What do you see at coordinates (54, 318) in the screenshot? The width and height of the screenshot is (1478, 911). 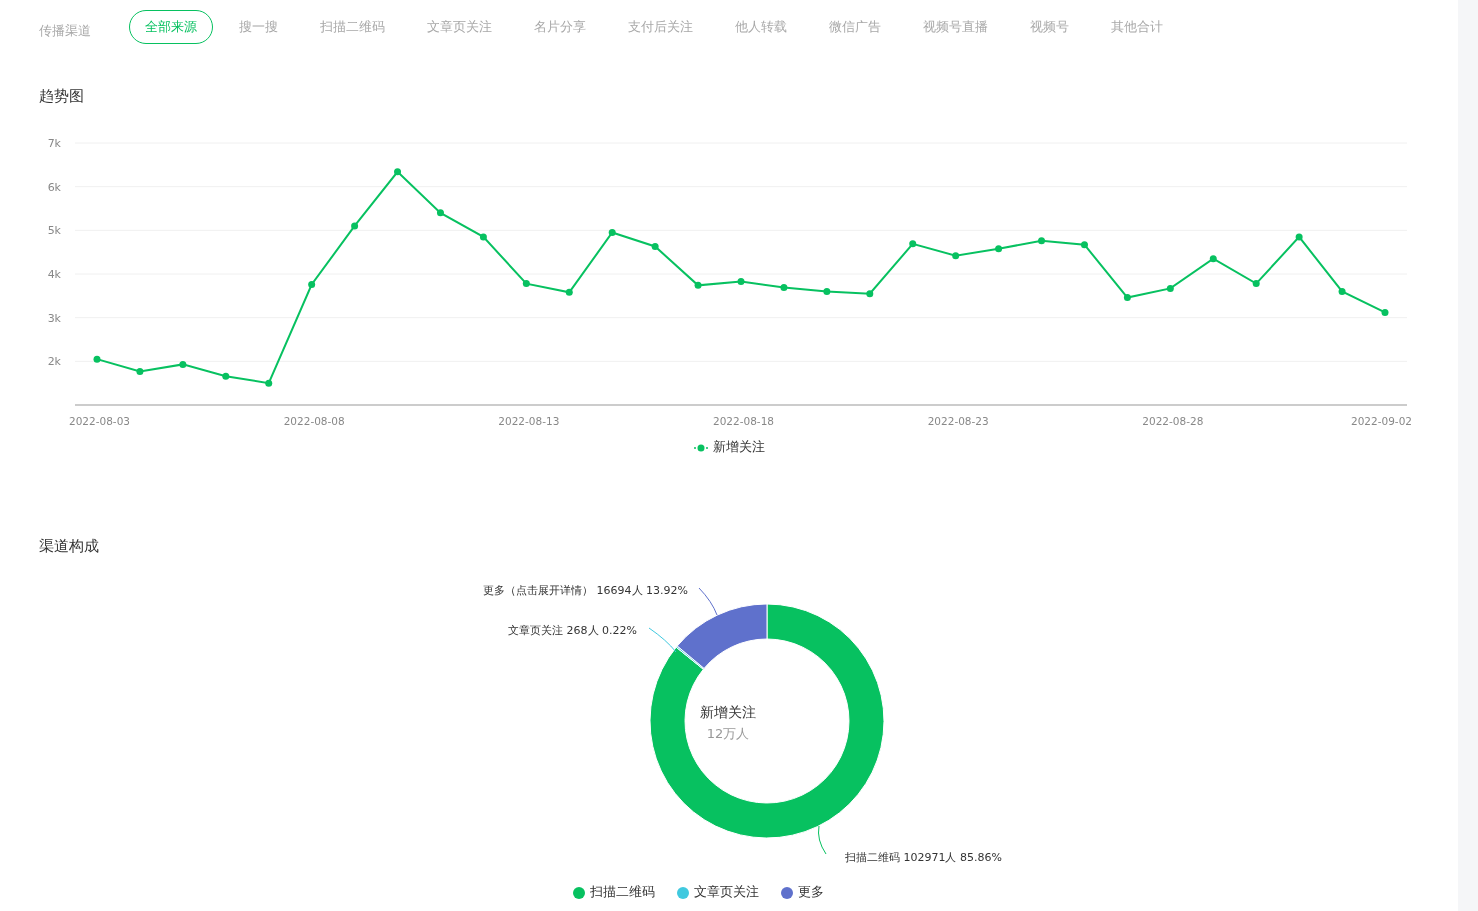 I see `axis-label: 3k` at bounding box center [54, 318].